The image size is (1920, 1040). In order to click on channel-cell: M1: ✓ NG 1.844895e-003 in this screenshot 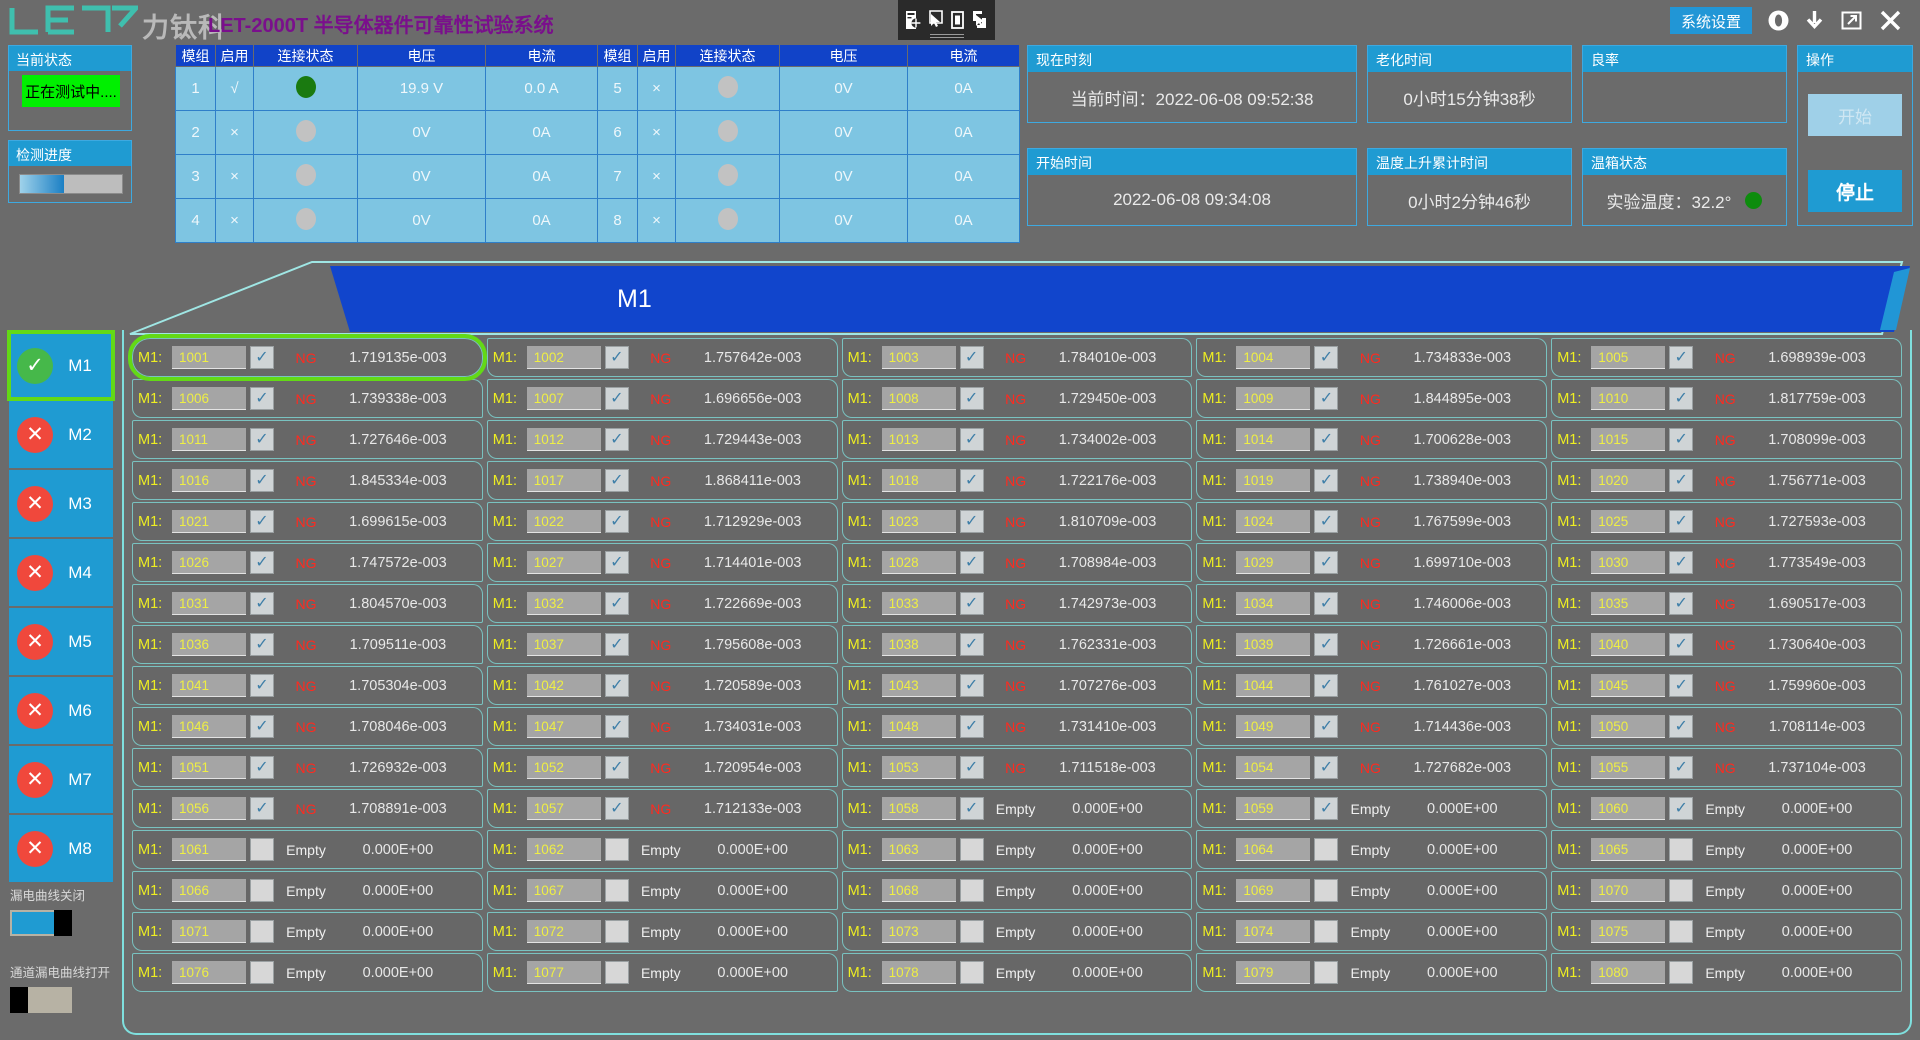, I will do `click(1372, 398)`.